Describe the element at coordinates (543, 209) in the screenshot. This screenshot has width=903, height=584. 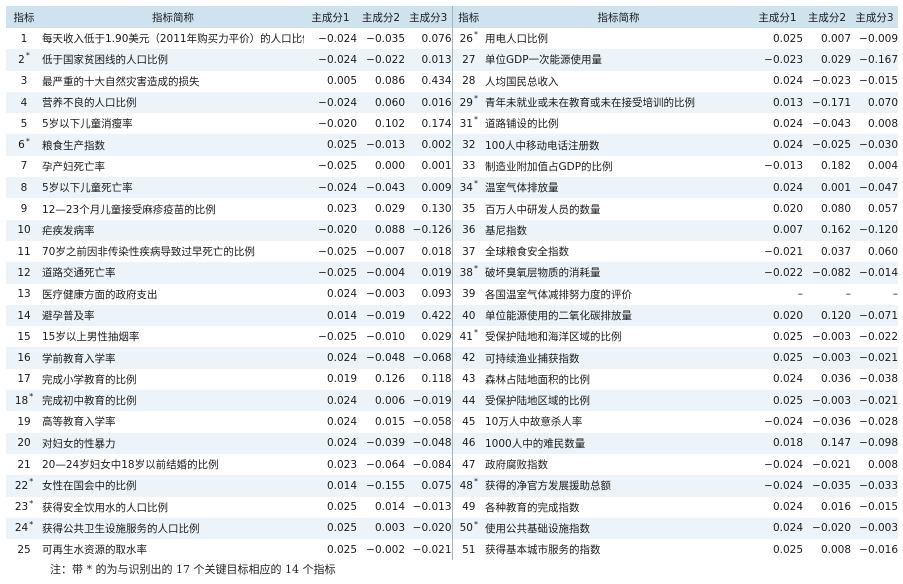
I see `indicator-name: 百万人中研发人员的数量` at that location.